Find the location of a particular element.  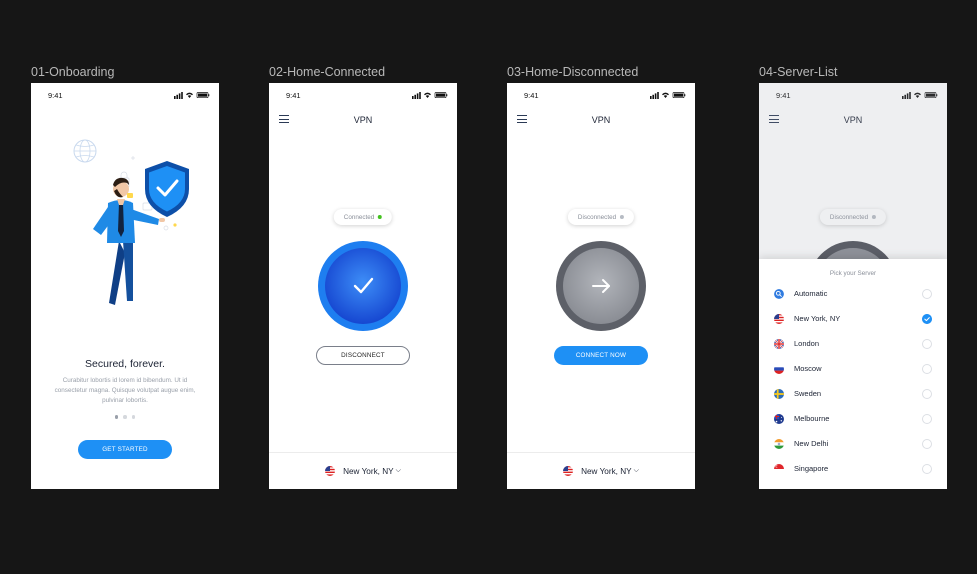

disconnect-button: DISCONNECT is located at coordinates (363, 355).